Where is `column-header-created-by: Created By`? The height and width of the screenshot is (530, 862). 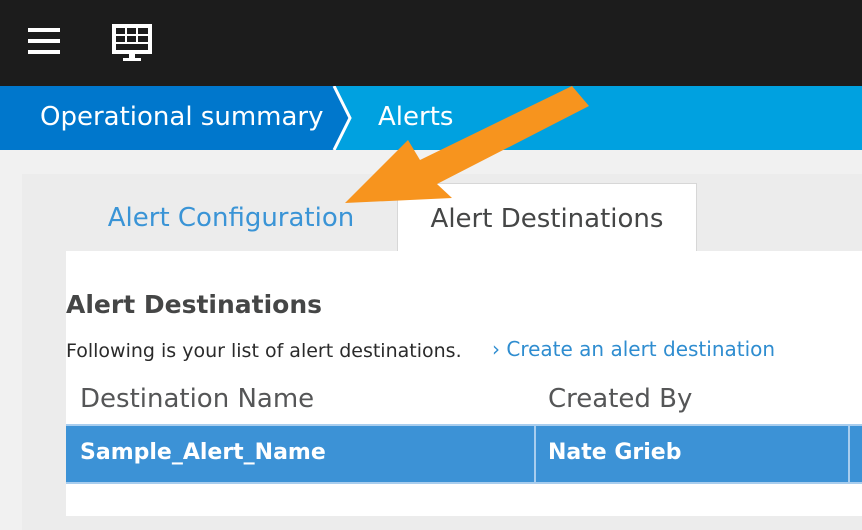 column-header-created-by: Created By is located at coordinates (620, 399).